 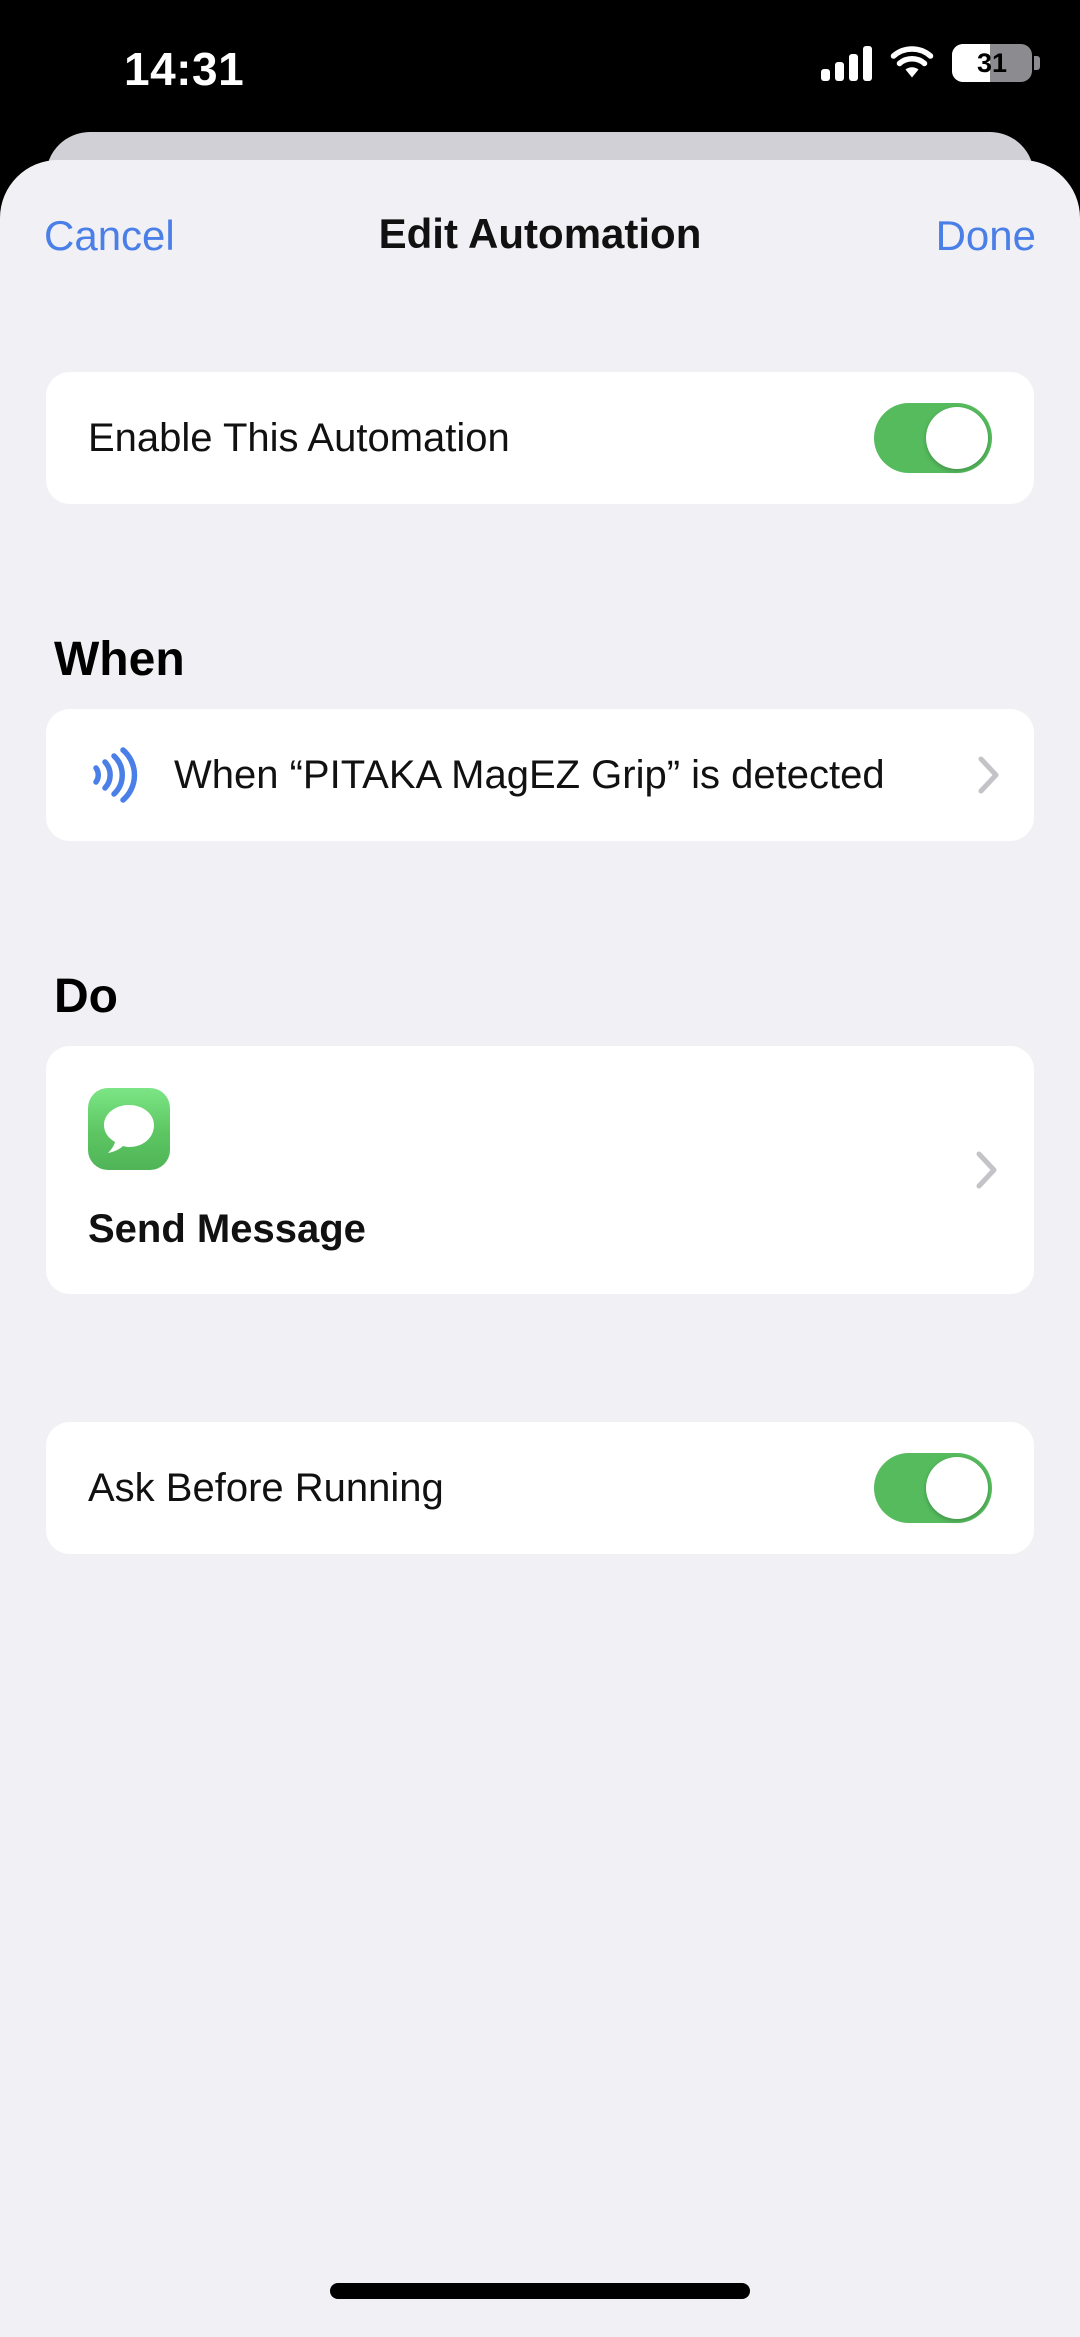 I want to click on wifi-icon, so click(x=912, y=62).